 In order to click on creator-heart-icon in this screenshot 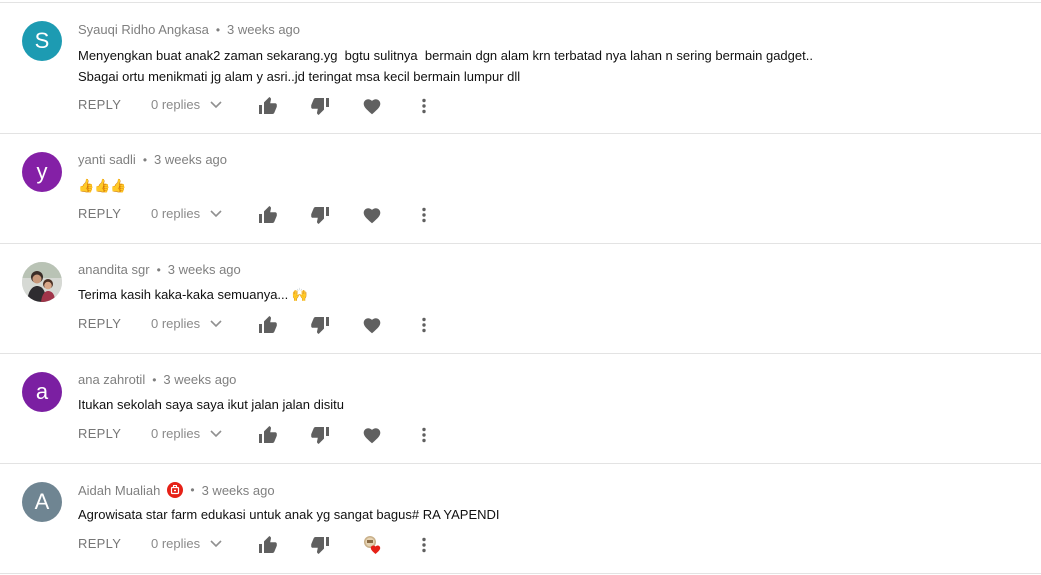, I will do `click(372, 545)`.